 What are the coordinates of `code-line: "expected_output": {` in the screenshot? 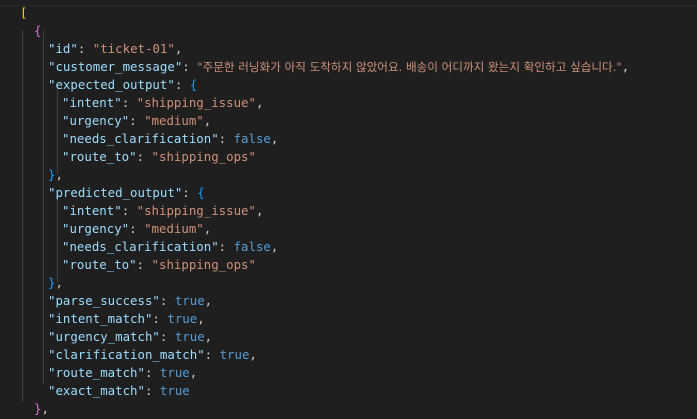 It's located at (98, 85).